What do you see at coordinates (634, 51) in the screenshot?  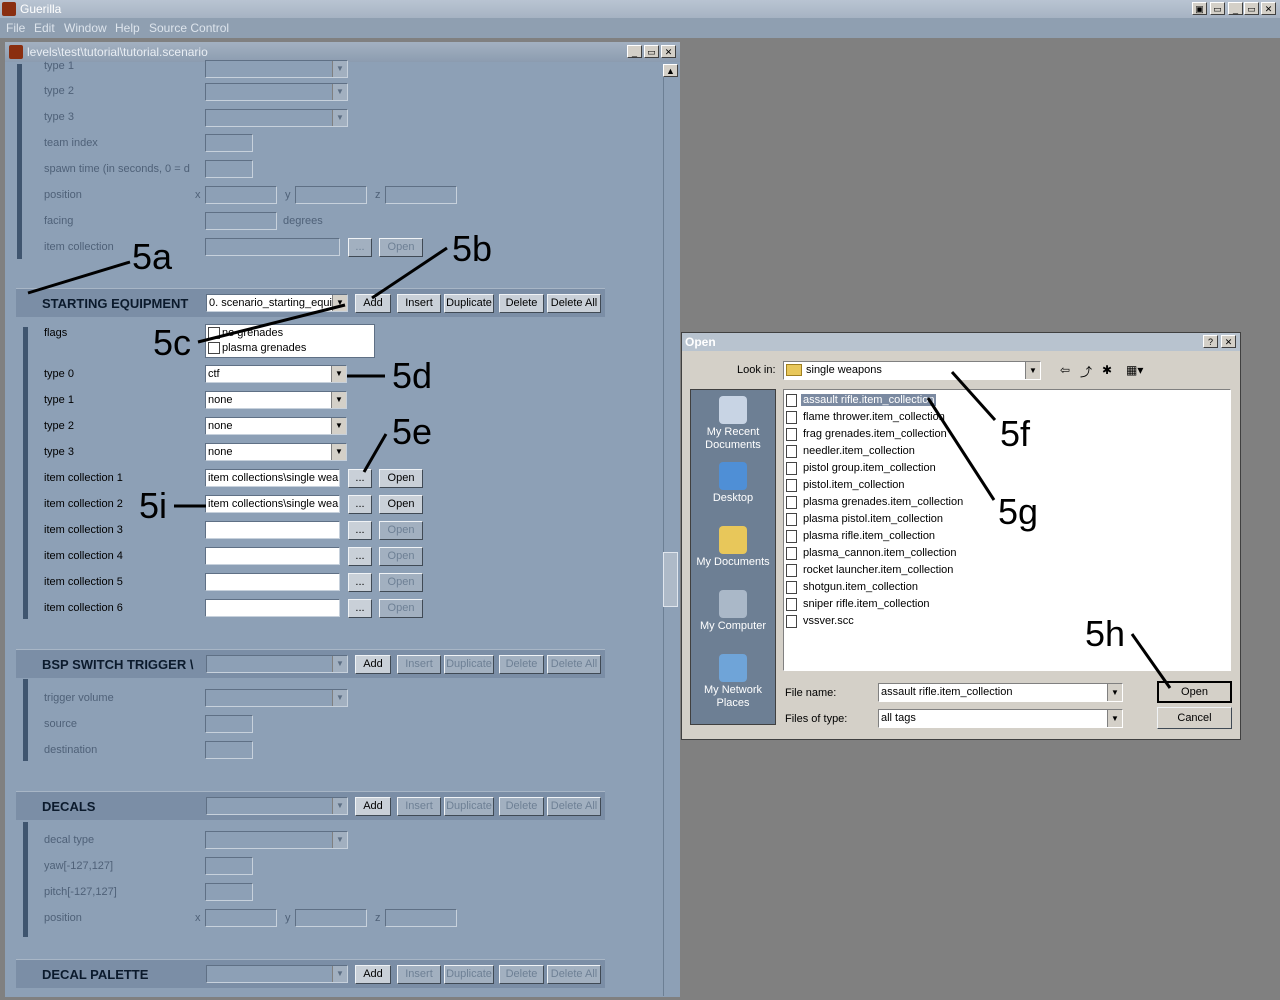 I see `child-minimize-icon: _` at bounding box center [634, 51].